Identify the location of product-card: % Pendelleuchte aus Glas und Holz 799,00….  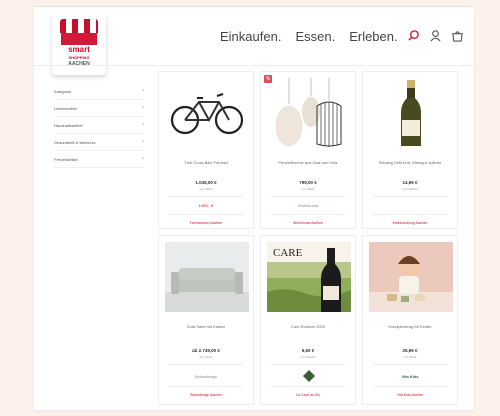
(308, 150).